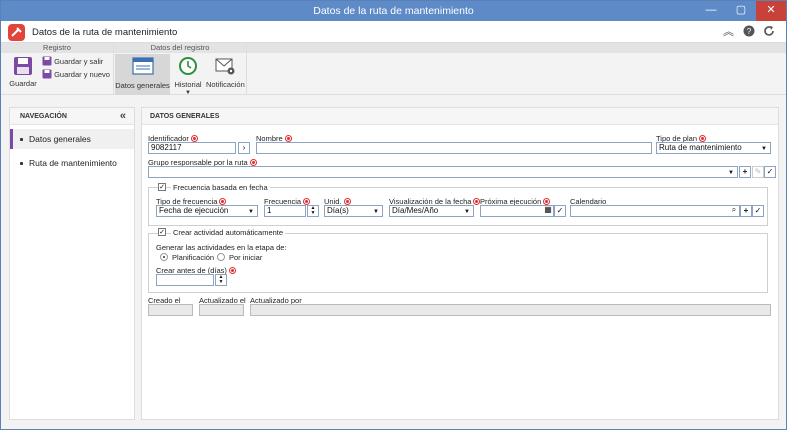  What do you see at coordinates (225, 84) in the screenshot?
I see `notificacion-label: Notificación` at bounding box center [225, 84].